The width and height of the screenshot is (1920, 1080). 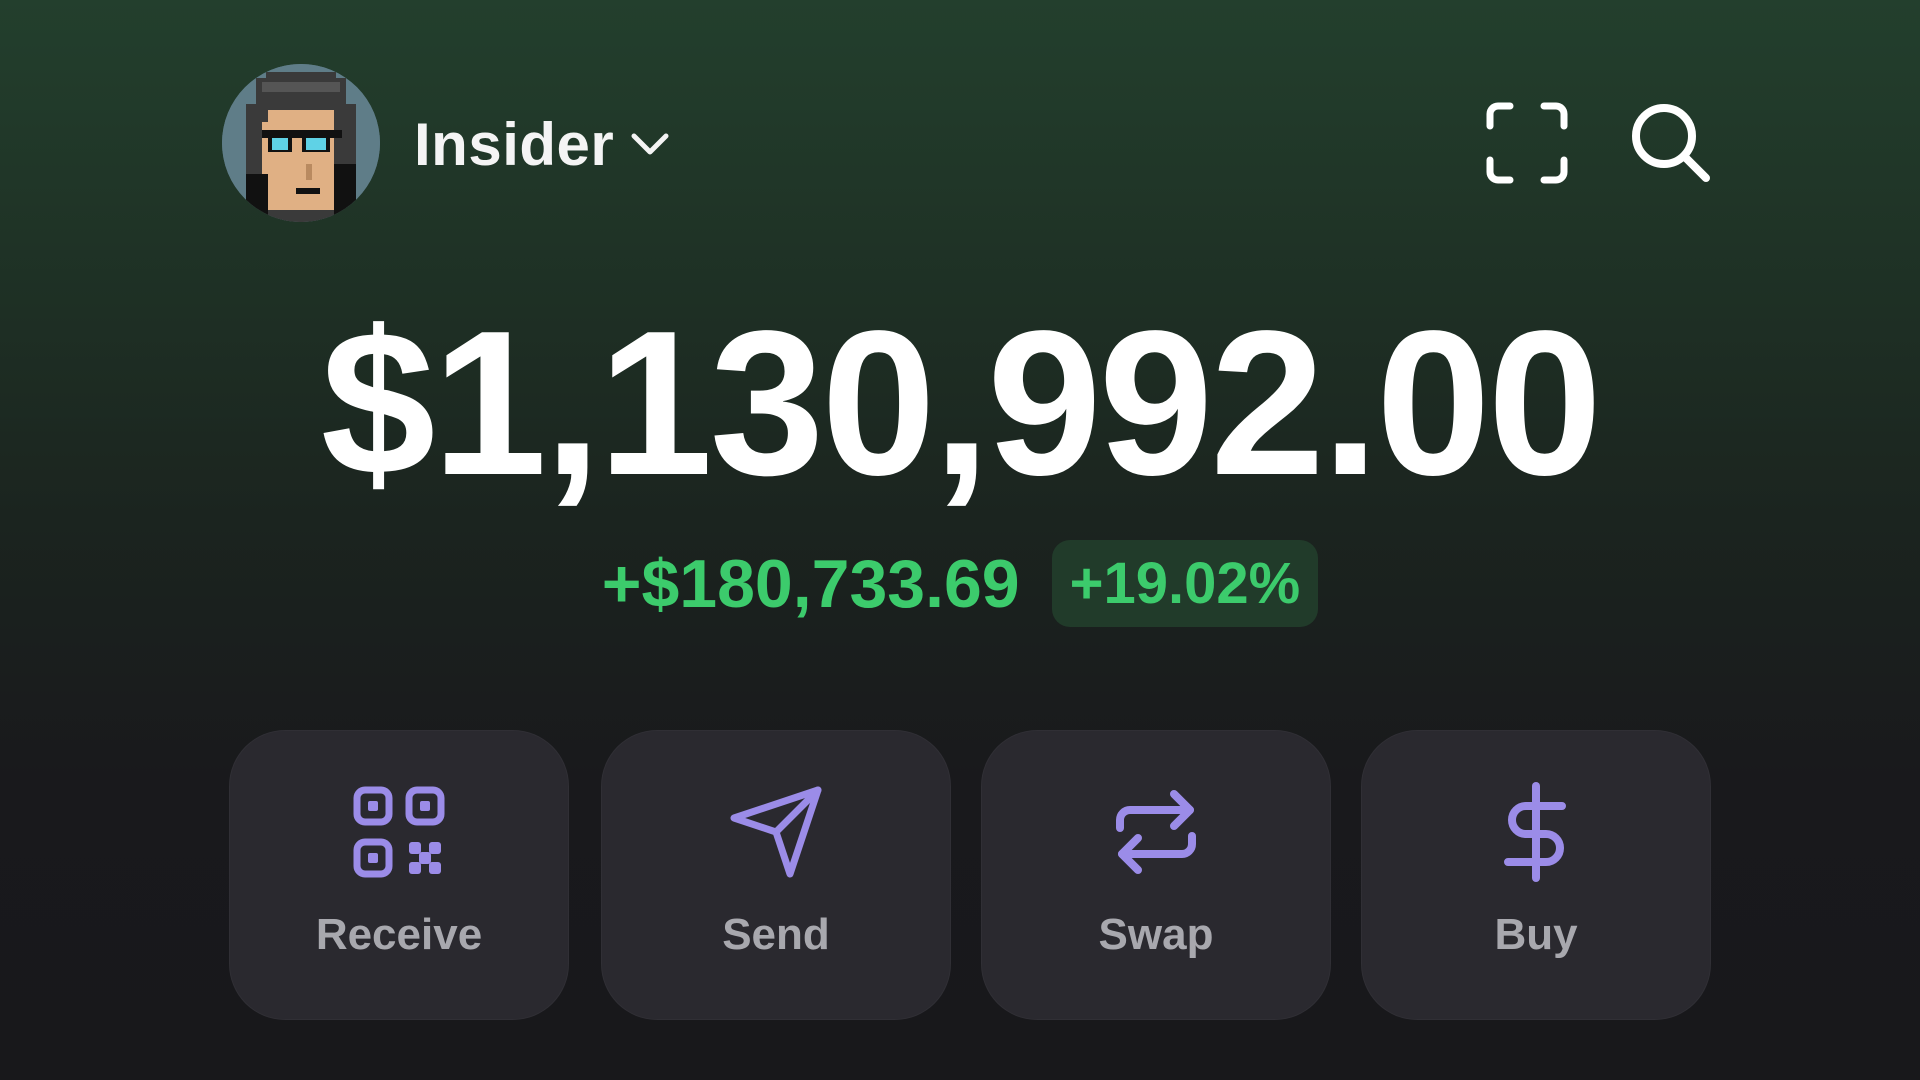 What do you see at coordinates (961, 403) in the screenshot?
I see `total-balance: $1,130,992.00` at bounding box center [961, 403].